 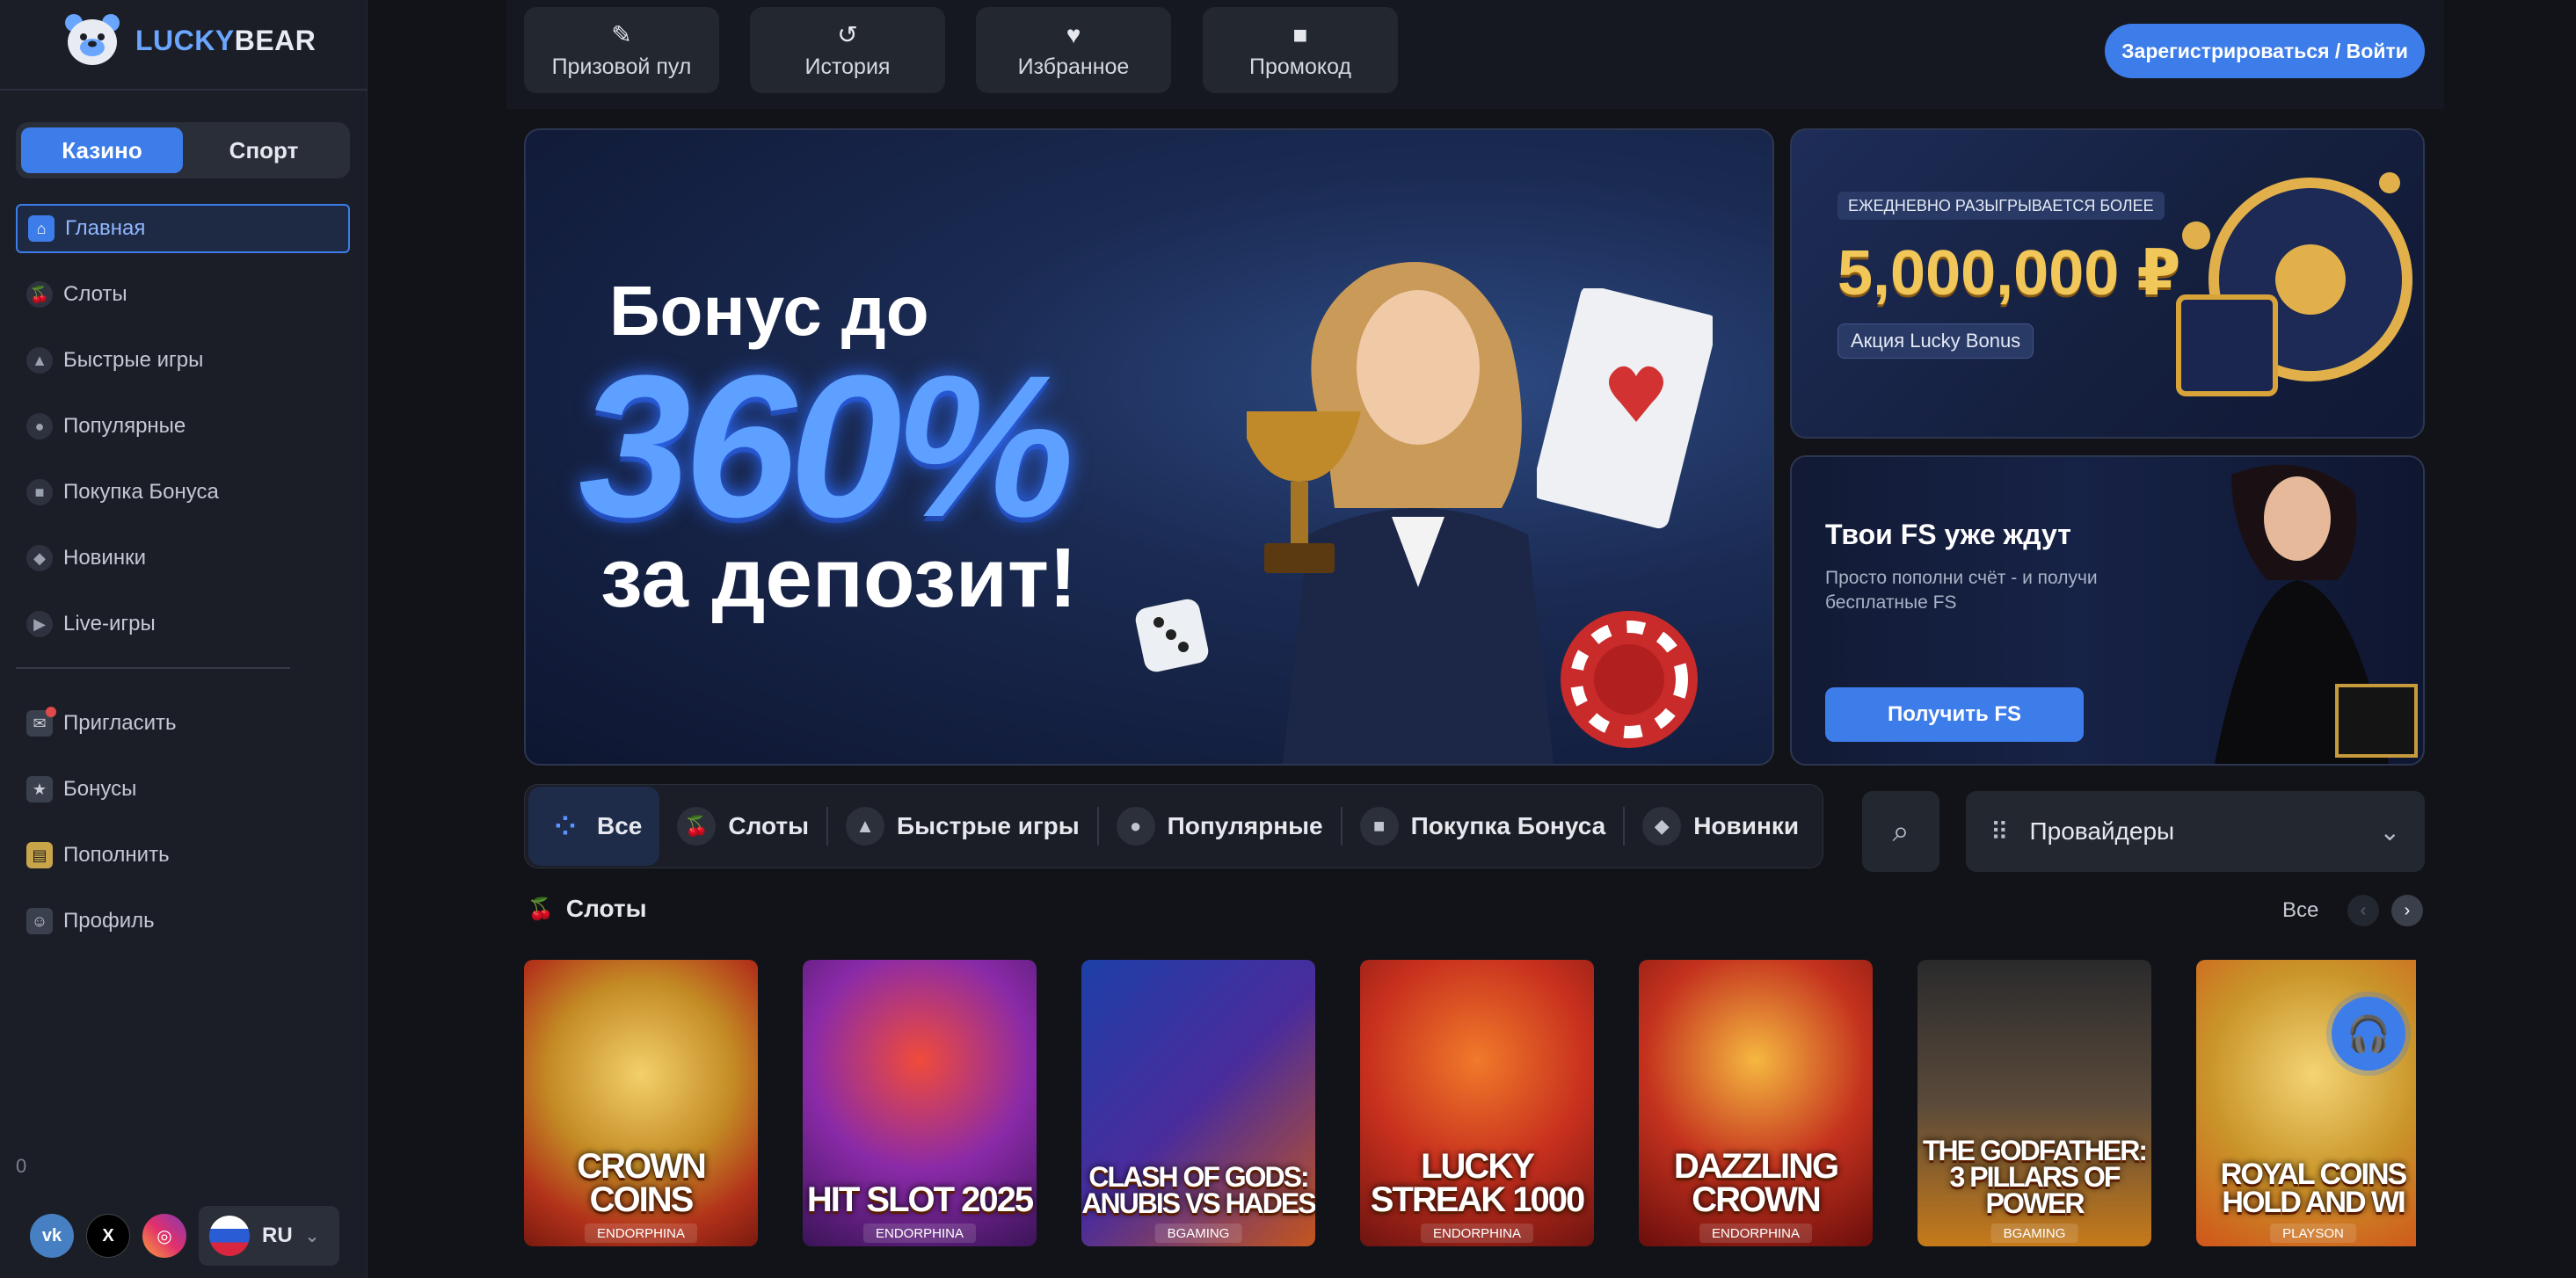 I want to click on tab-slots: 🍒 Слоты, so click(x=742, y=826).